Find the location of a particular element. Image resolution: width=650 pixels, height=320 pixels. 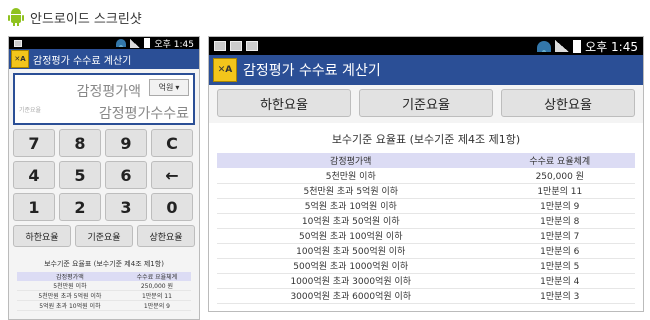

keypad: 7 8 9 C 4 5 6 ← 1 2 3 0 is located at coordinates (104, 175).